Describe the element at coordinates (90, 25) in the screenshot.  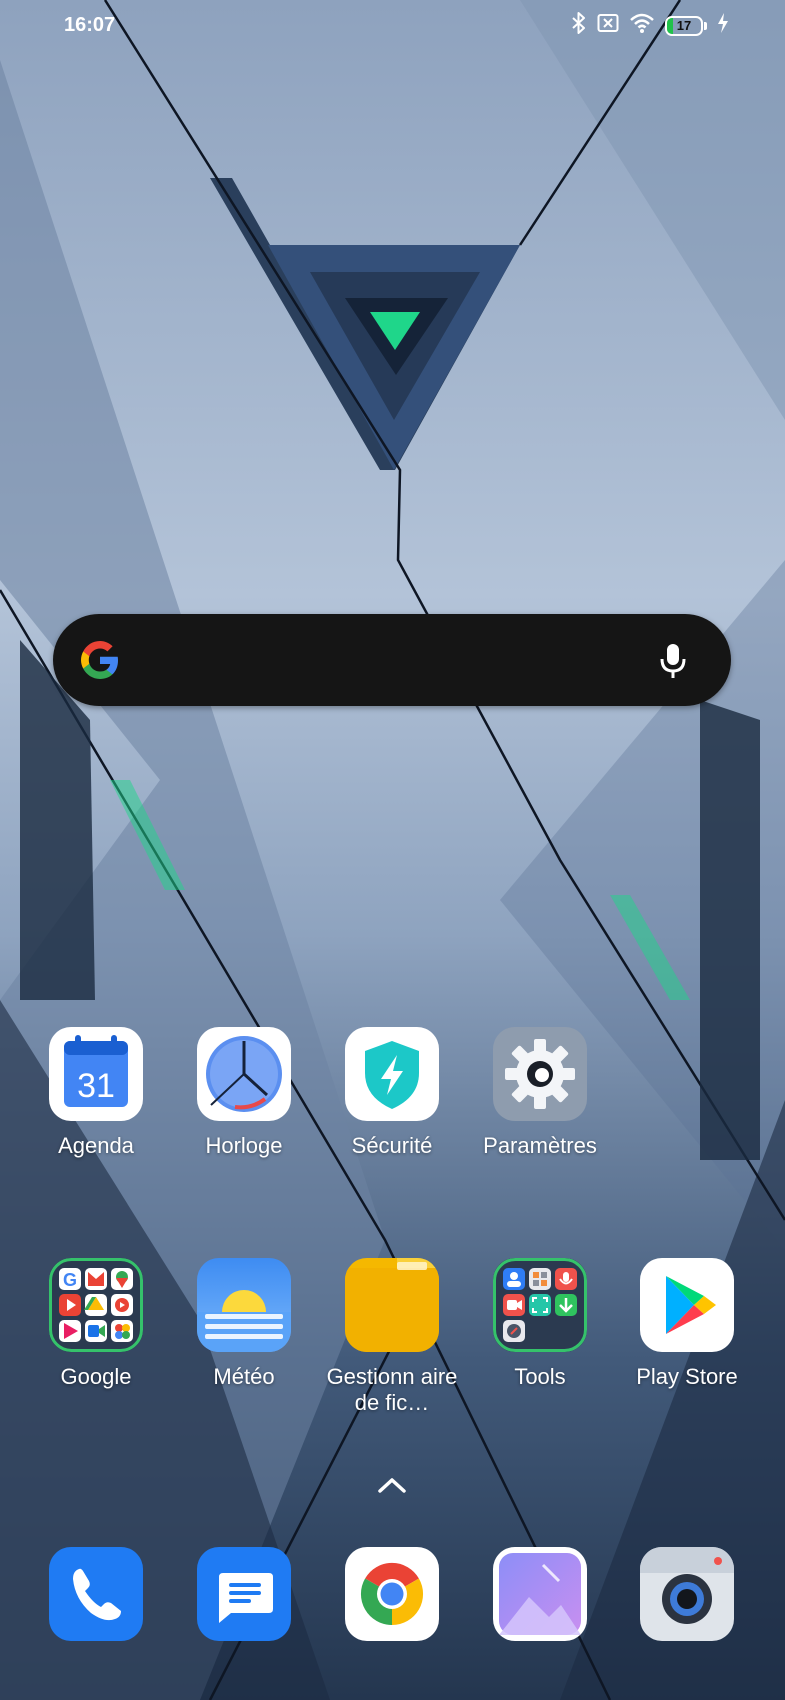
I see `status-time: 16:07` at that location.